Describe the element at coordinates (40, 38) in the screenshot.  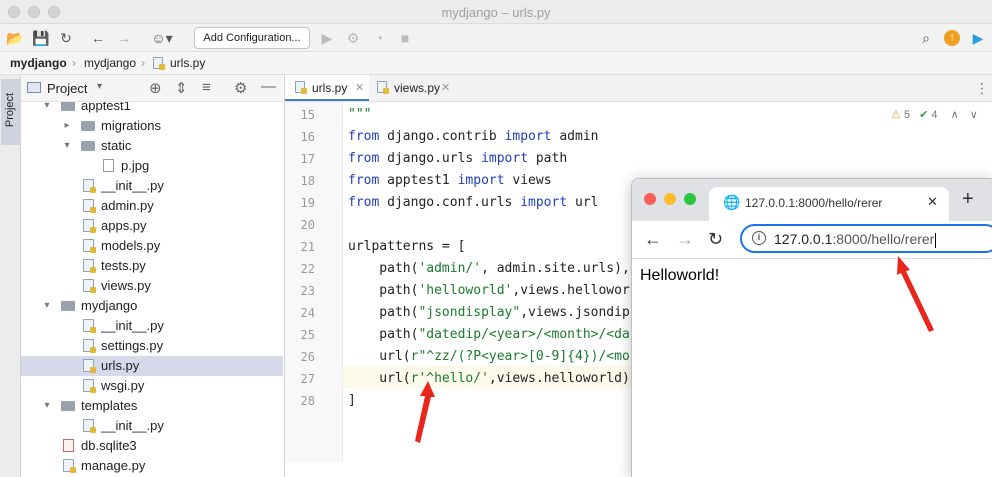
I see `save-icon: 💾` at that location.